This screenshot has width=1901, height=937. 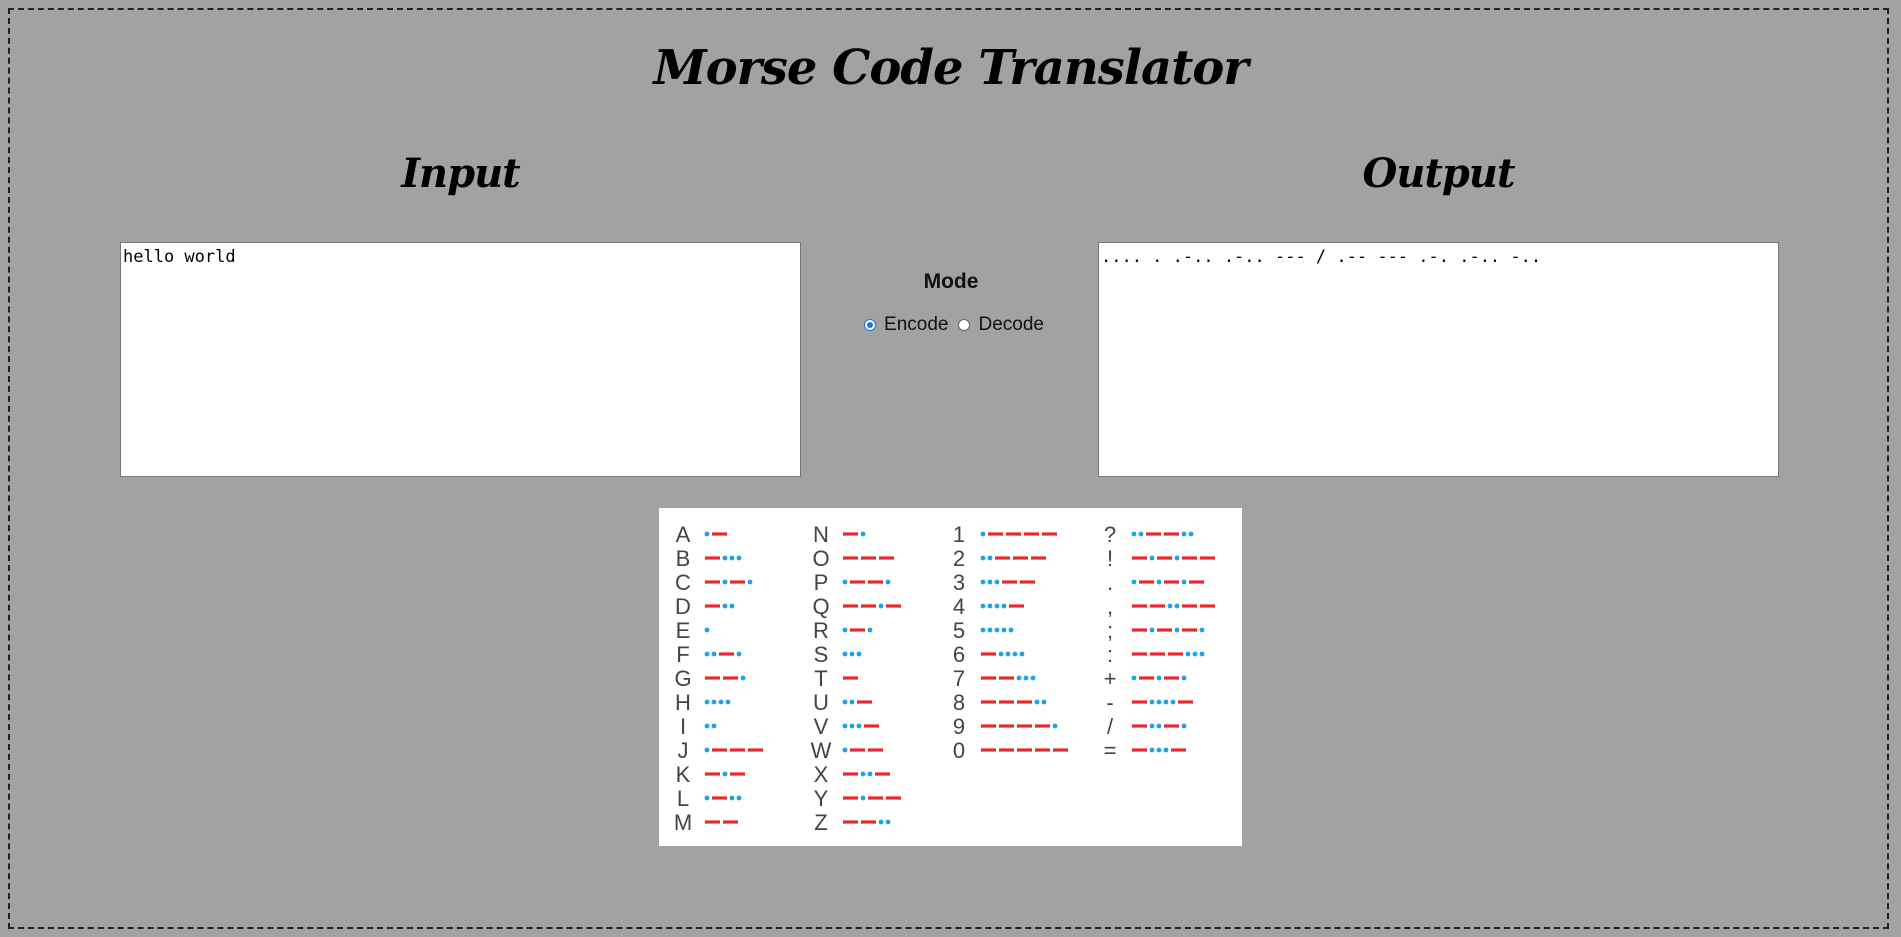 I want to click on morse-char: +, so click(x=1110, y=678).